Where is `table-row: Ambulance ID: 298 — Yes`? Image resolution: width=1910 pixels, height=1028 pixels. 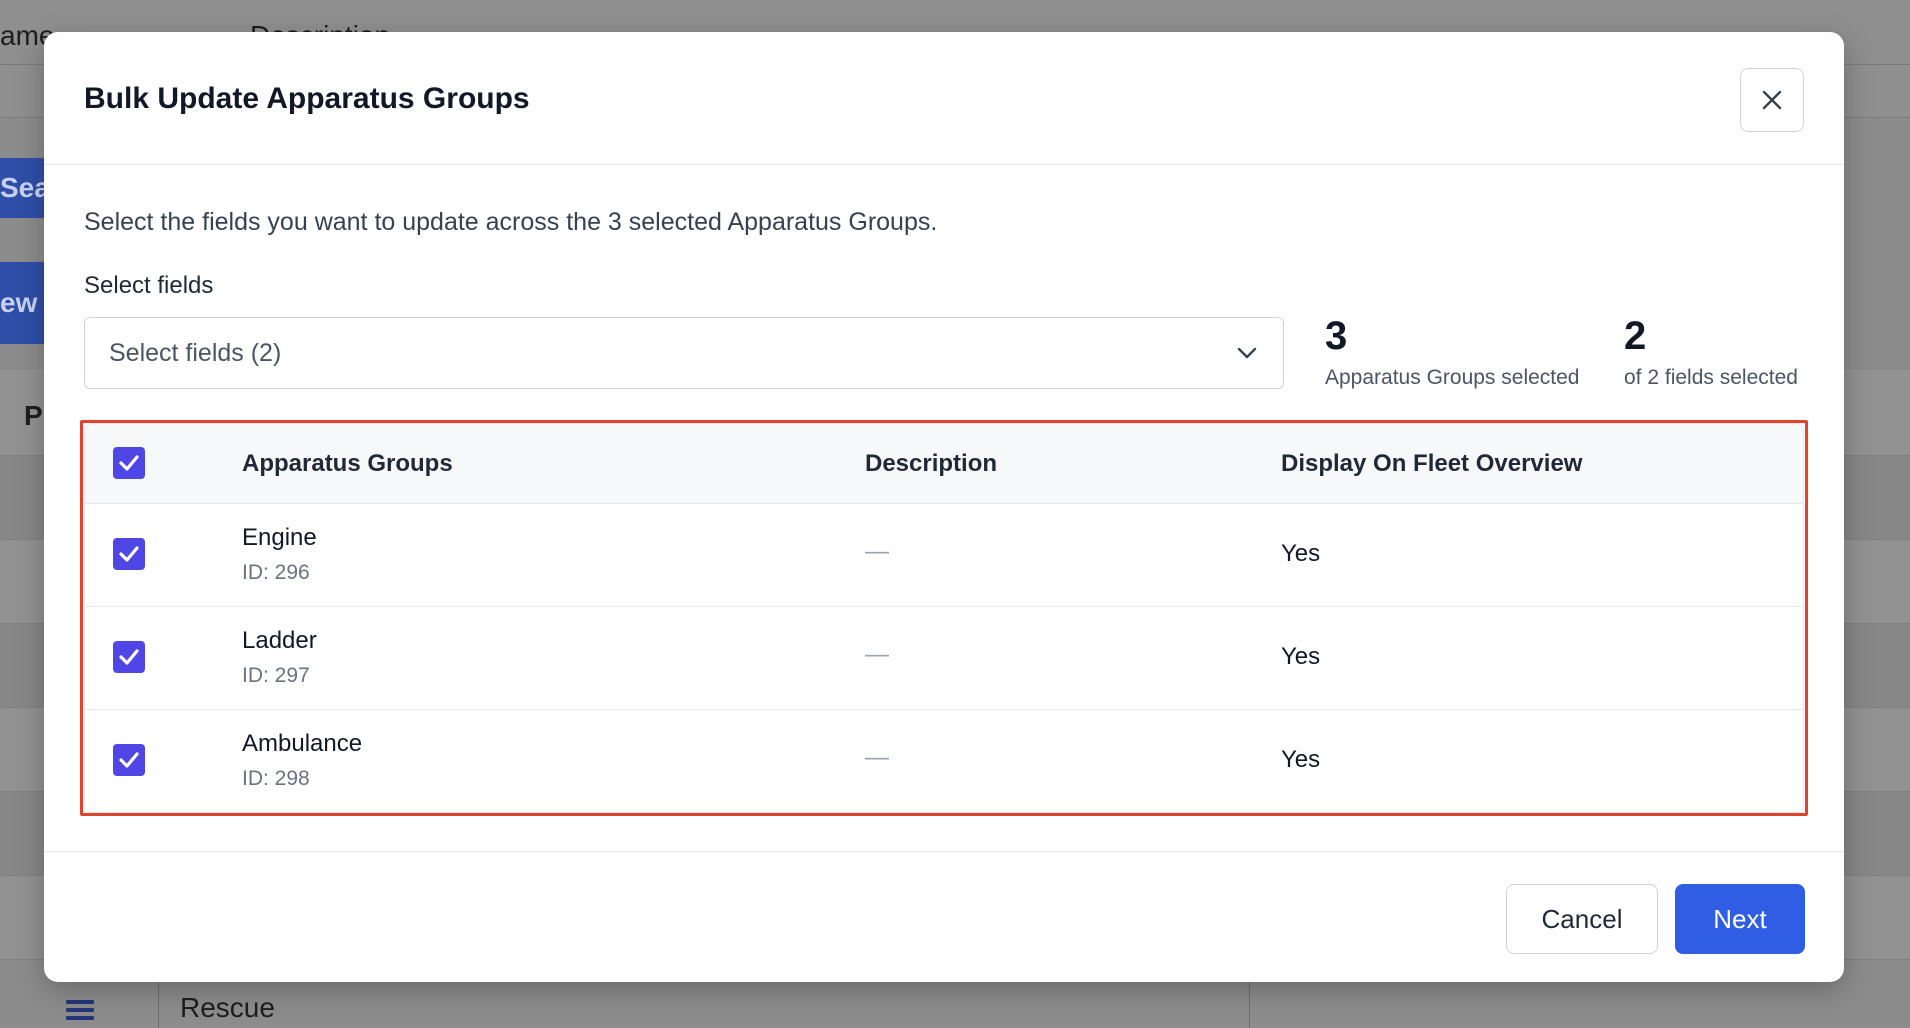
table-row: Ambulance ID: 298 — Yes is located at coordinates (944, 761).